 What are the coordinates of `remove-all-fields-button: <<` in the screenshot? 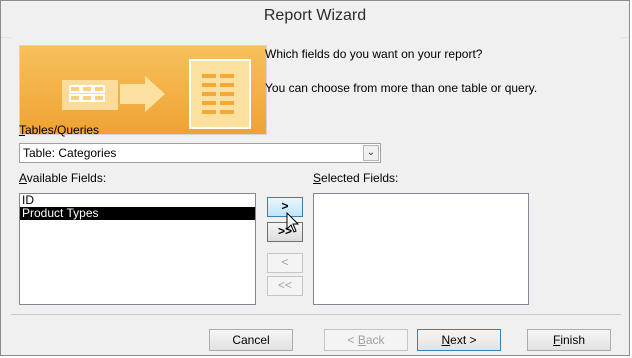 It's located at (285, 286).